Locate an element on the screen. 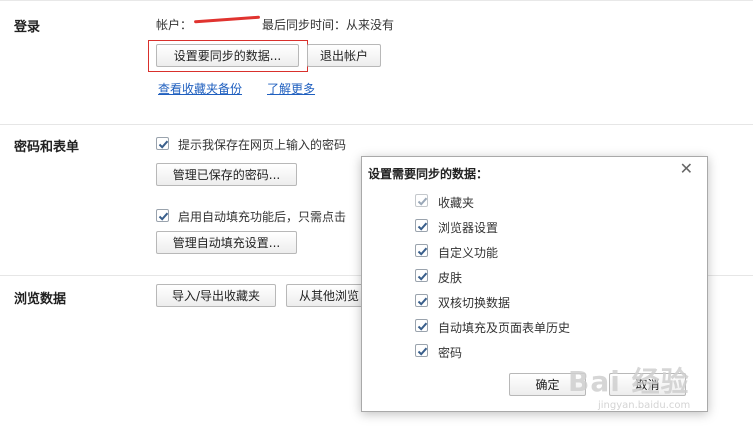 The width and height of the screenshot is (753, 432). account-redaction is located at coordinates (227, 19).